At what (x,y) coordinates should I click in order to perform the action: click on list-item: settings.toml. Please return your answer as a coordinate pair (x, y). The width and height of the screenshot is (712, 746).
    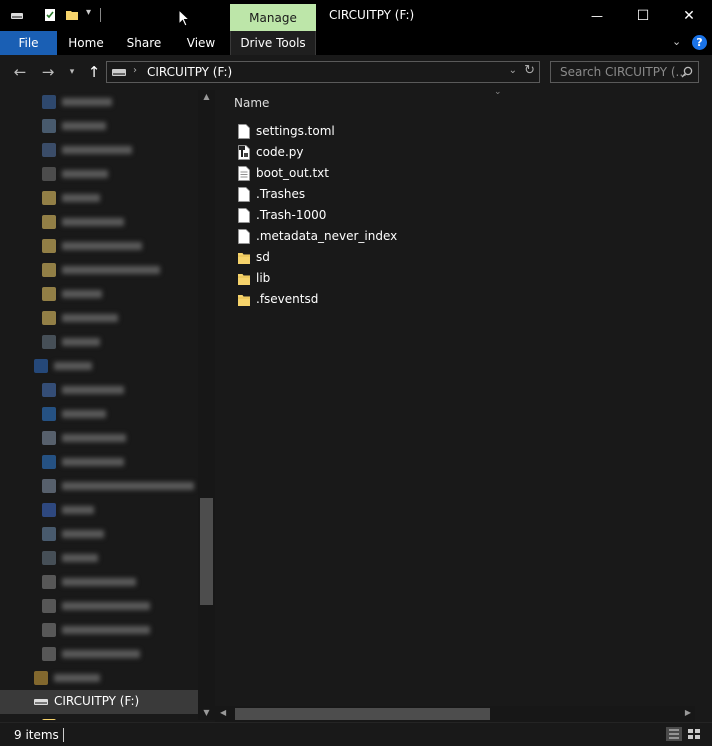
    Looking at the image, I should click on (335, 131).